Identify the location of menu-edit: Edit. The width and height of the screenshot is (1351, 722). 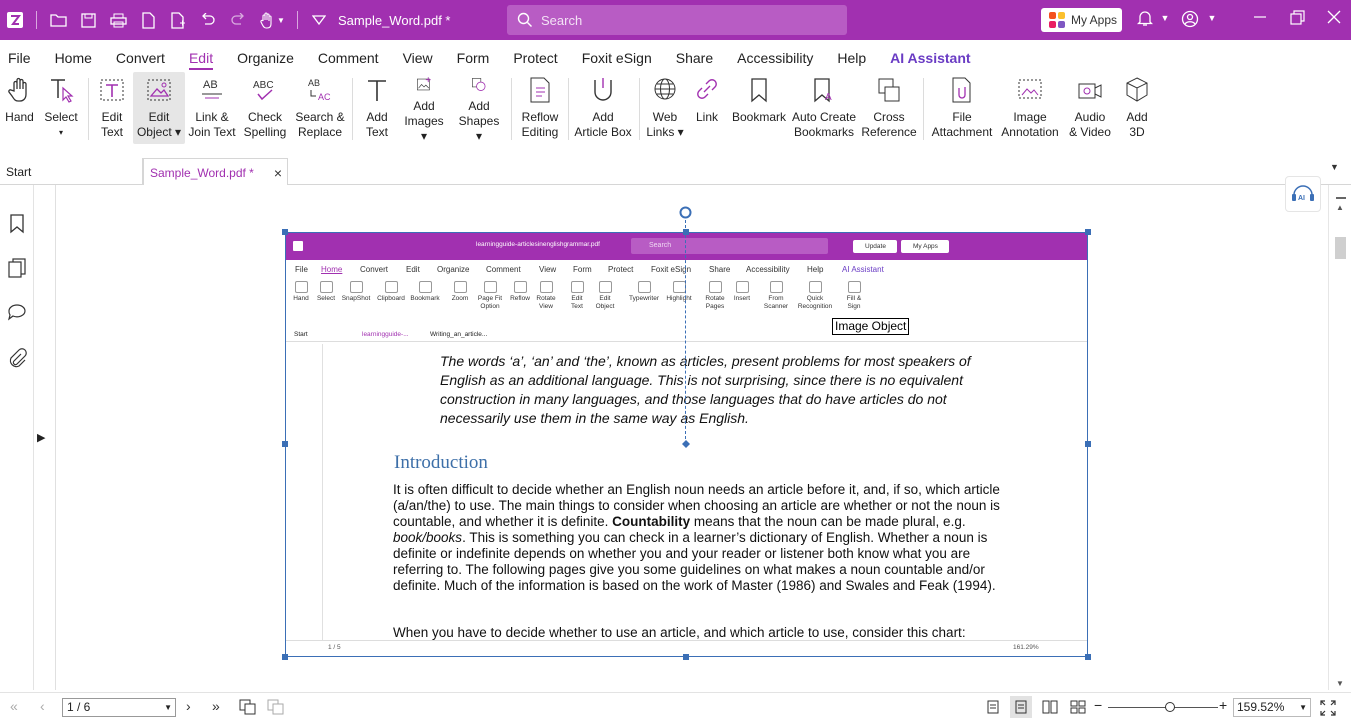
(201, 56).